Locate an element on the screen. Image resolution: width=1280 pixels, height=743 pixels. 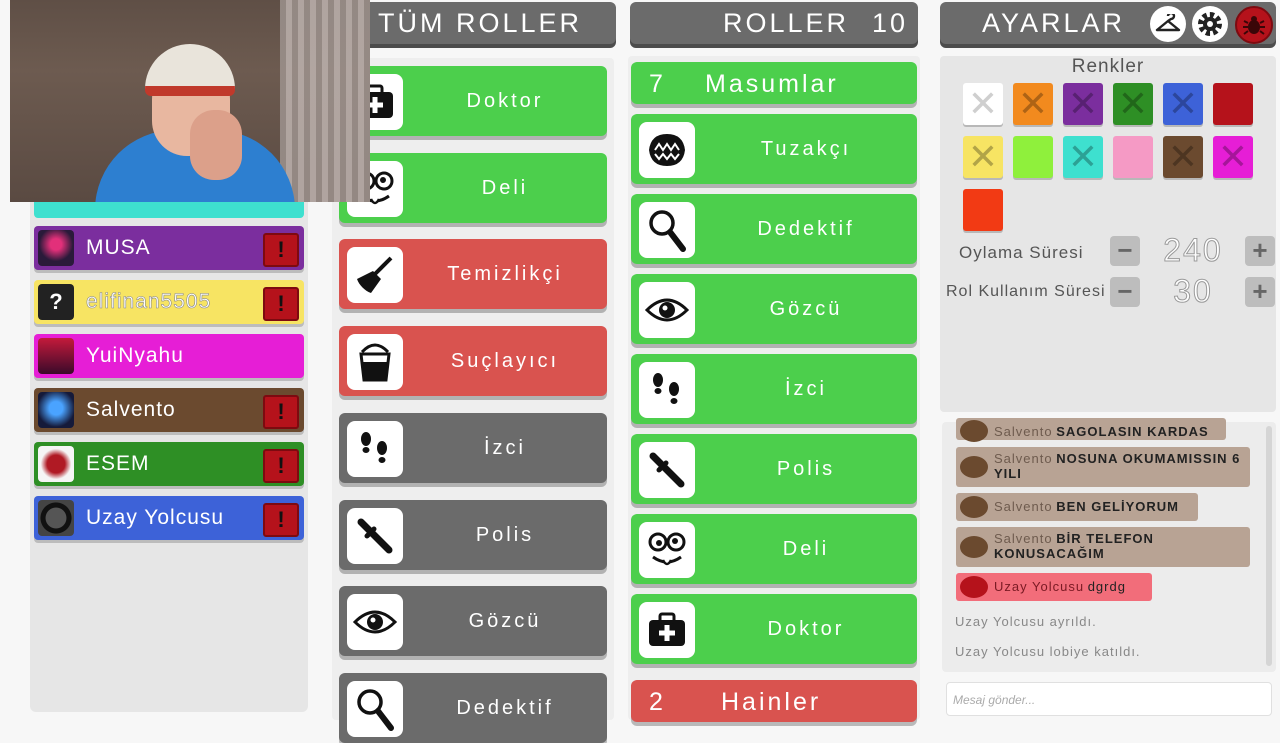
system-message: Uzay Yolcusu ayrıldı. is located at coordinates (1026, 621).